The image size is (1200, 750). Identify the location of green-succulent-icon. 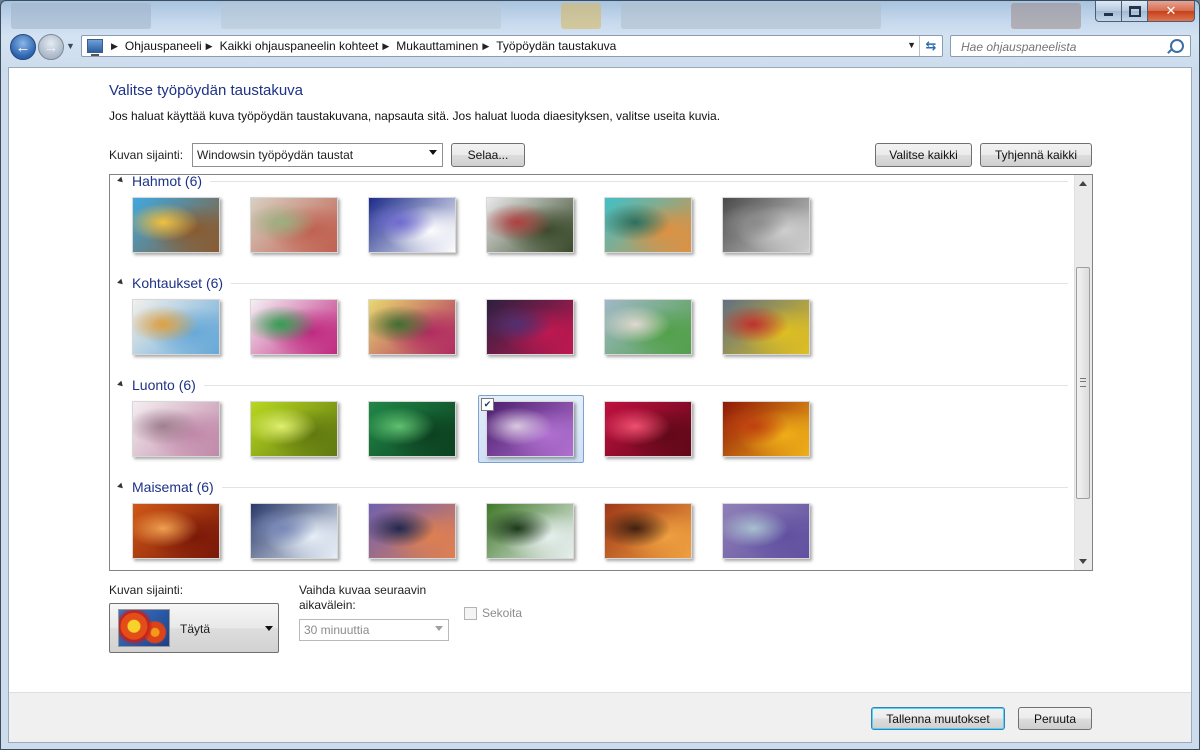
(294, 429).